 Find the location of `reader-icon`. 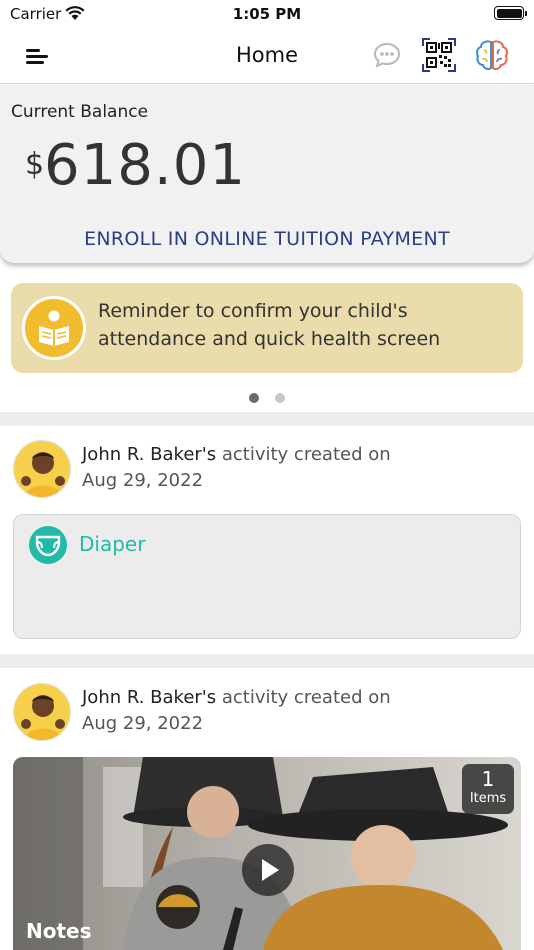

reader-icon is located at coordinates (54, 328).